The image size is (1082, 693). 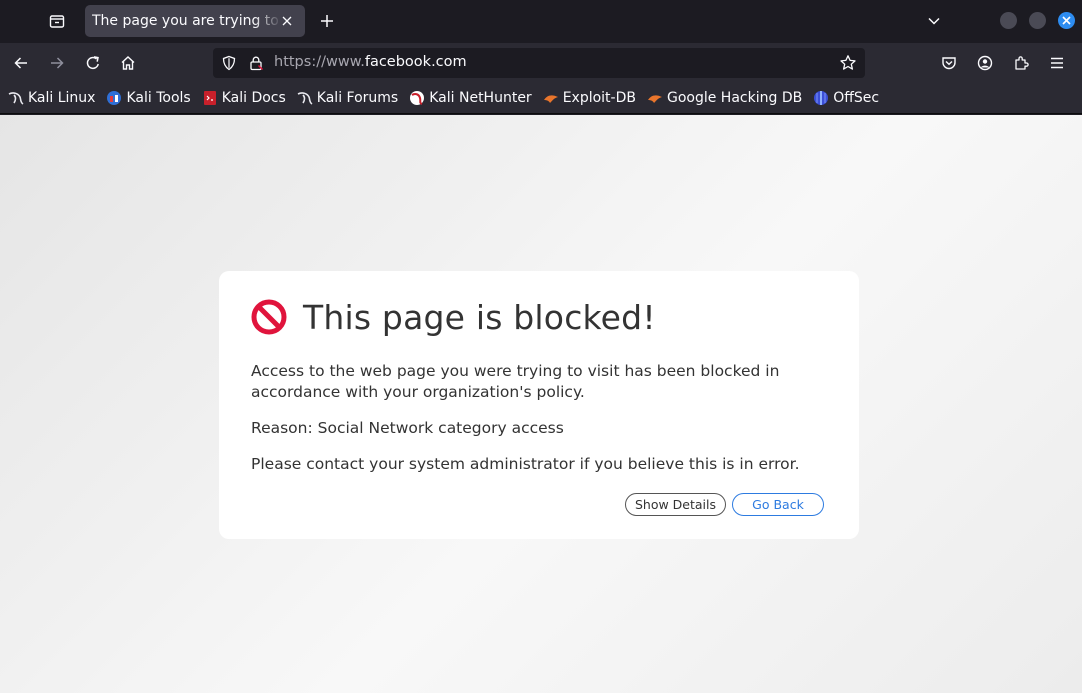 What do you see at coordinates (1008, 20) in the screenshot?
I see `window-minimize-button` at bounding box center [1008, 20].